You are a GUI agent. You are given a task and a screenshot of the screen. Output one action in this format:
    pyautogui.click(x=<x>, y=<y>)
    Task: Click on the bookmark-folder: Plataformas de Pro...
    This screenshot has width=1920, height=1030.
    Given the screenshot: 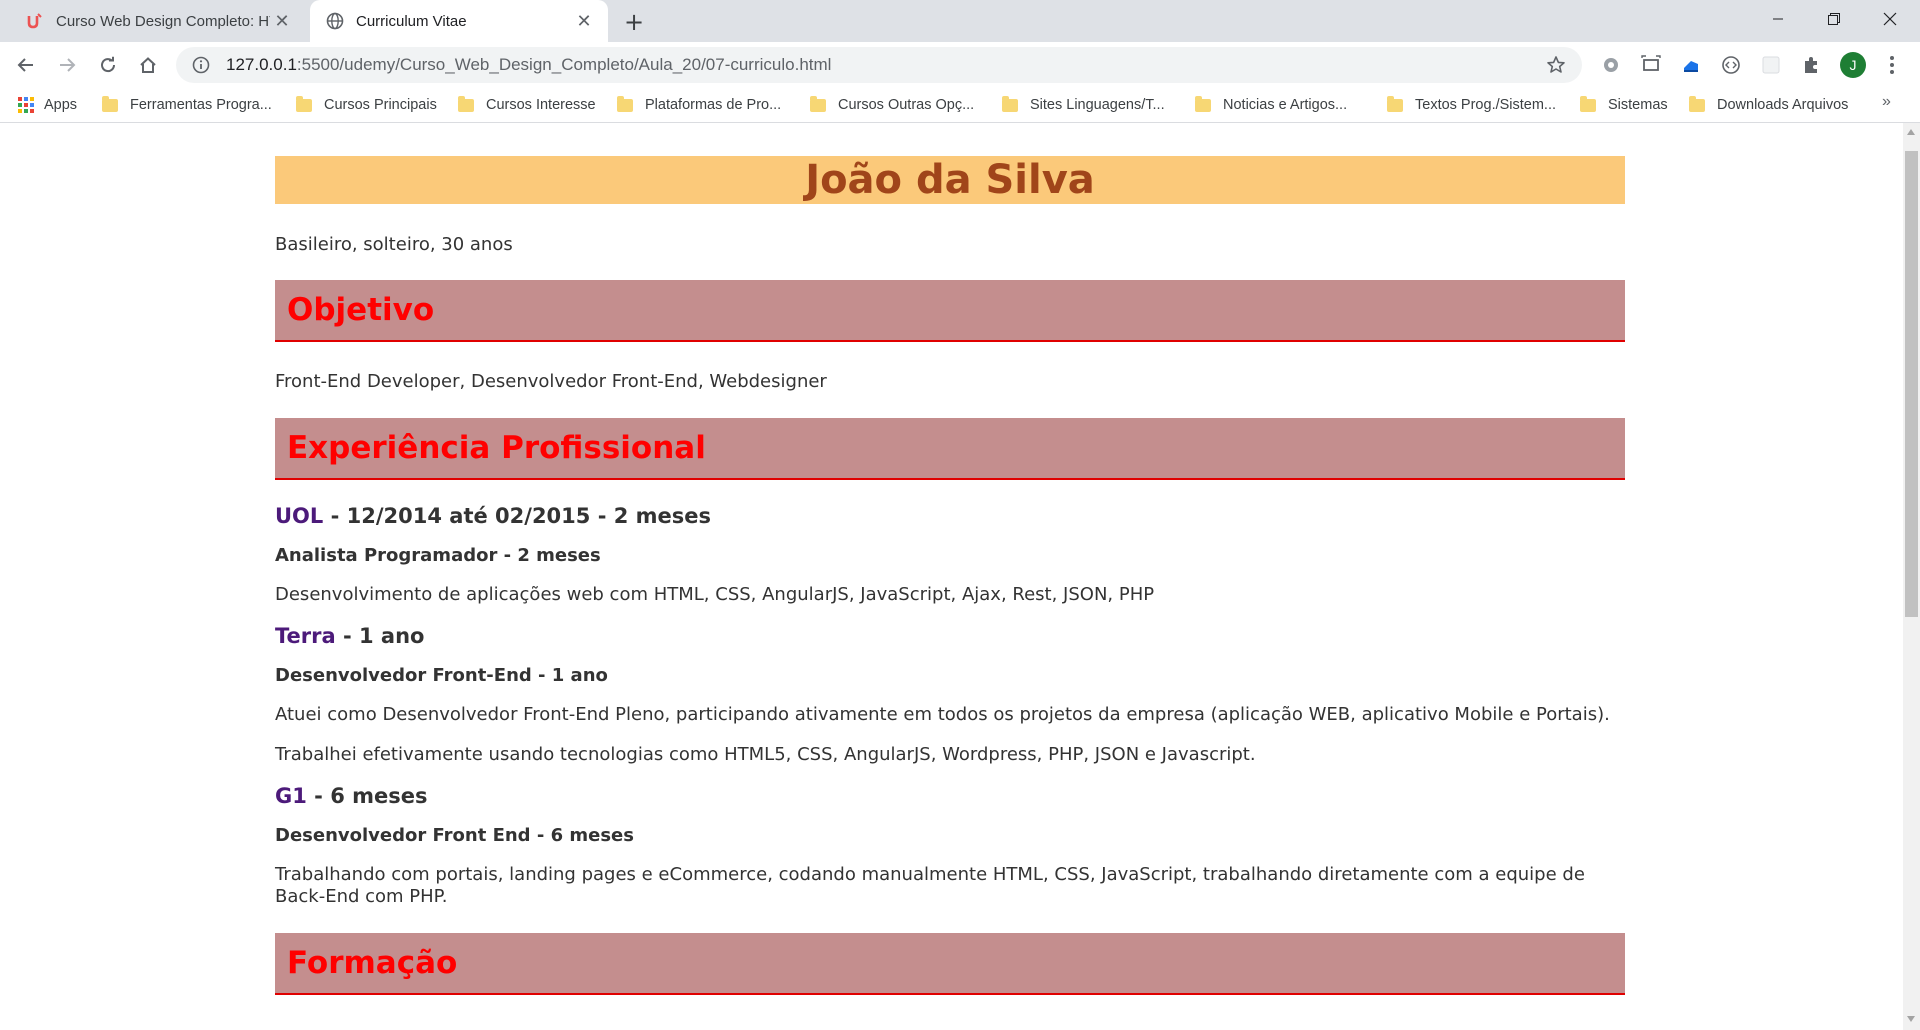 What is the action you would take?
    pyautogui.click(x=699, y=105)
    